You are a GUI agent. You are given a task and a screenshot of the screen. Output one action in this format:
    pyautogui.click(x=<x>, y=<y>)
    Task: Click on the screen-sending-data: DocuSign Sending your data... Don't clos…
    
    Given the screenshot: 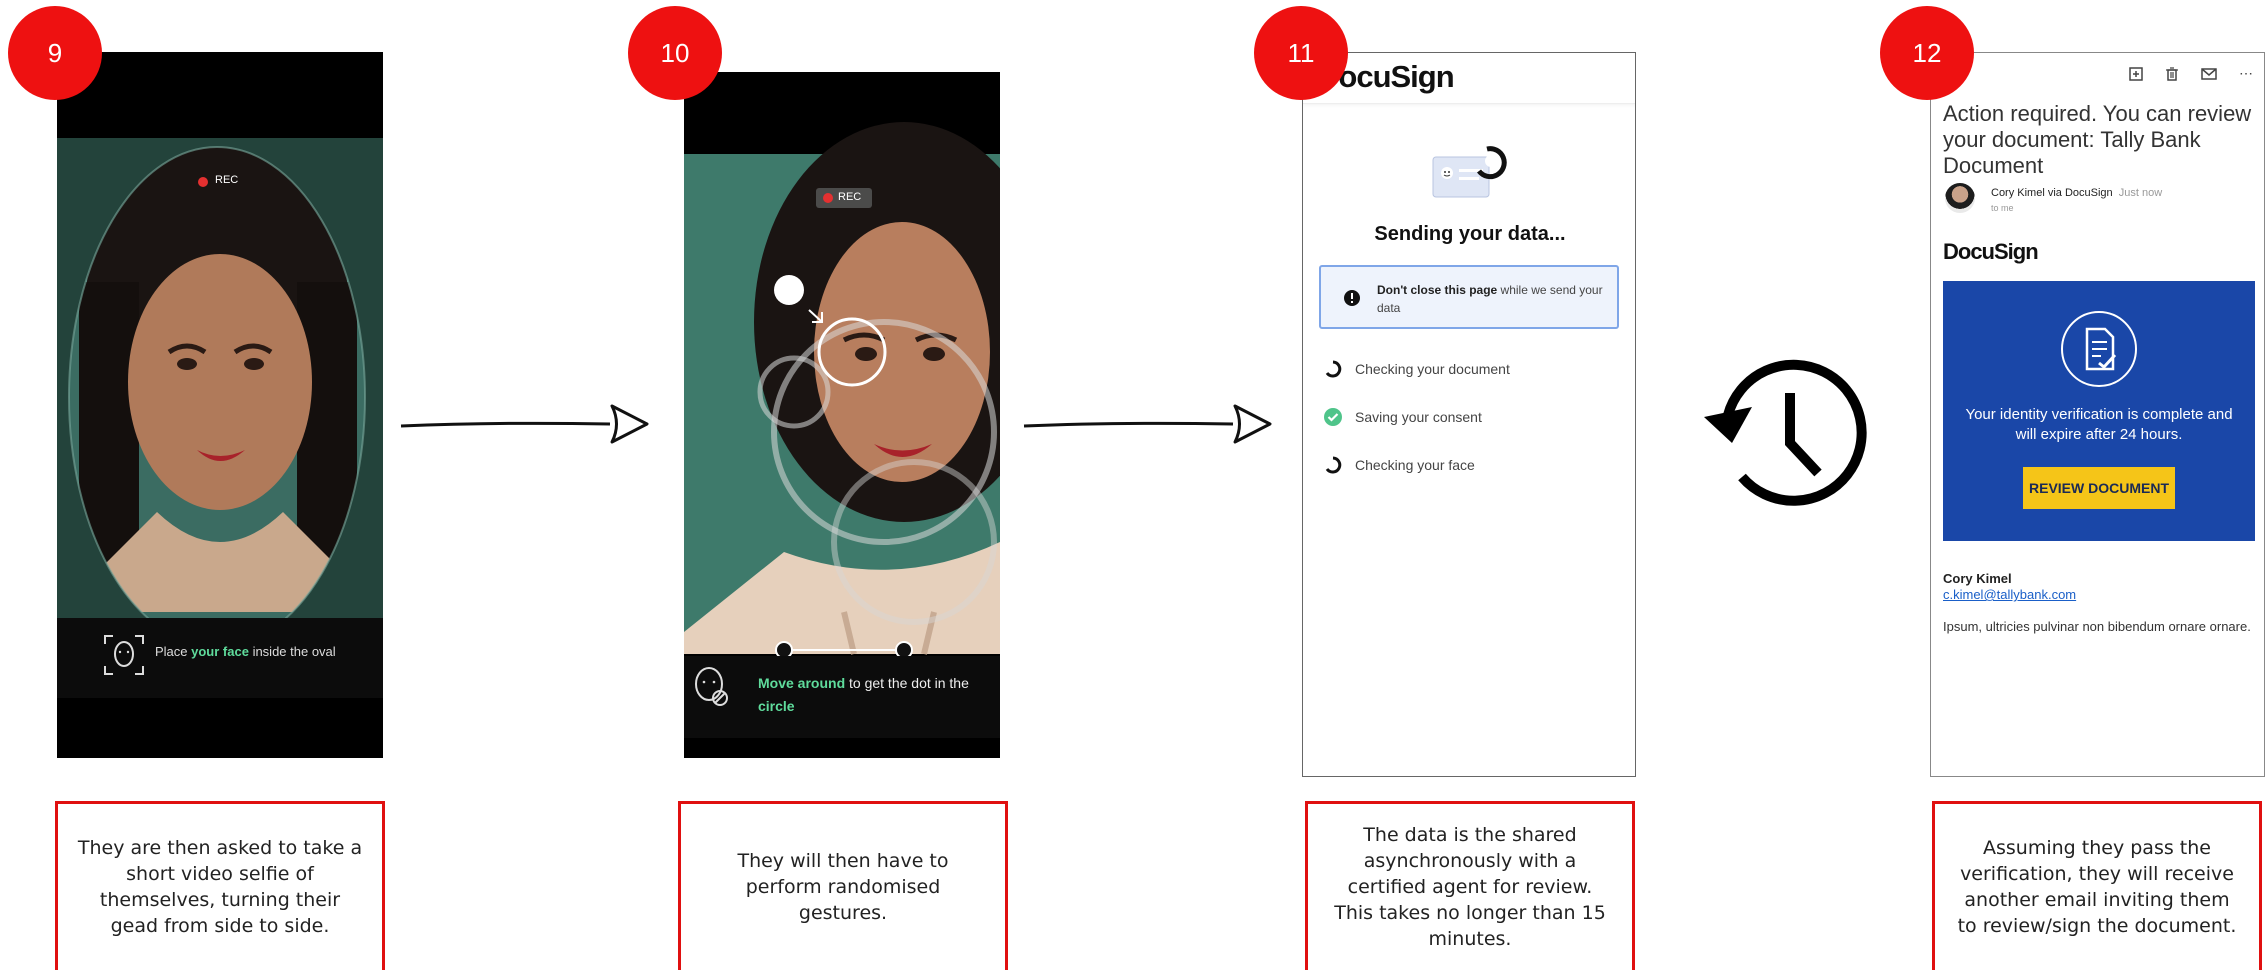 What is the action you would take?
    pyautogui.click(x=1469, y=414)
    